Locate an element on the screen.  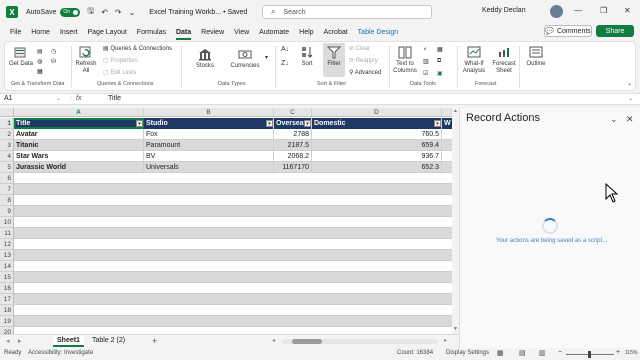
menu-table-design: Table Design is located at coordinates (378, 32).